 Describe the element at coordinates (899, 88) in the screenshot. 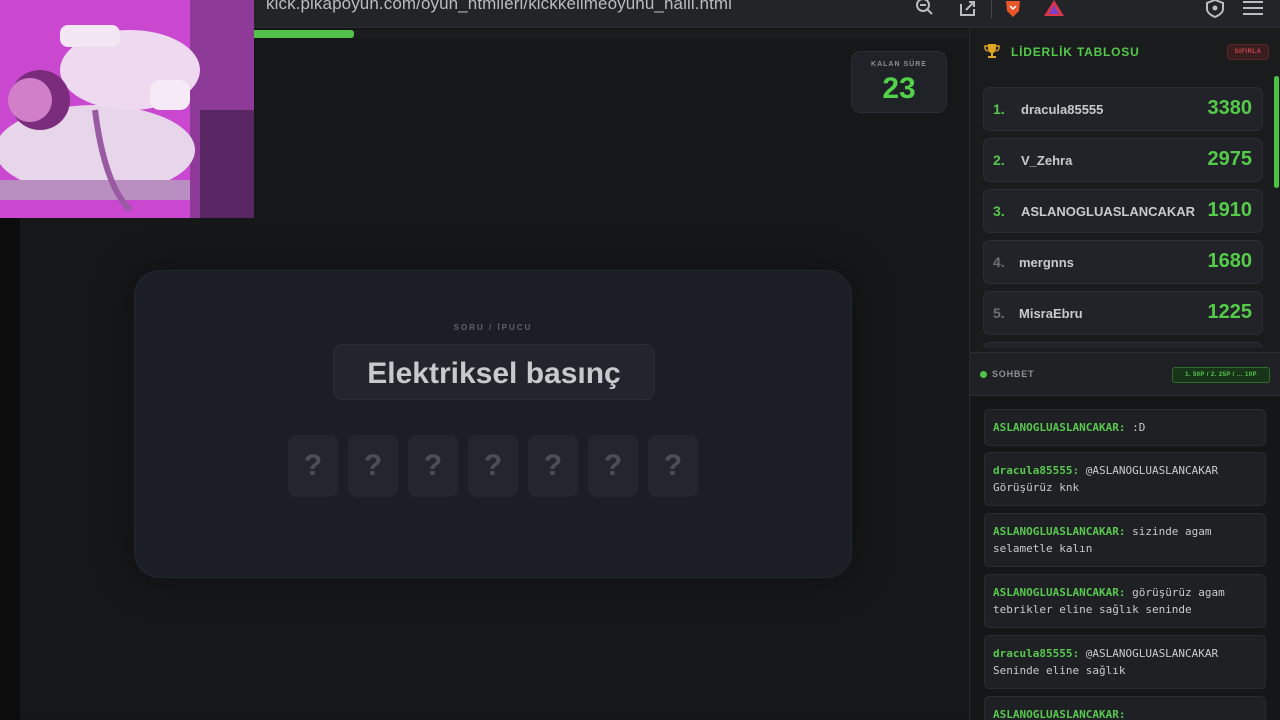

I see `timer-value: 23` at that location.